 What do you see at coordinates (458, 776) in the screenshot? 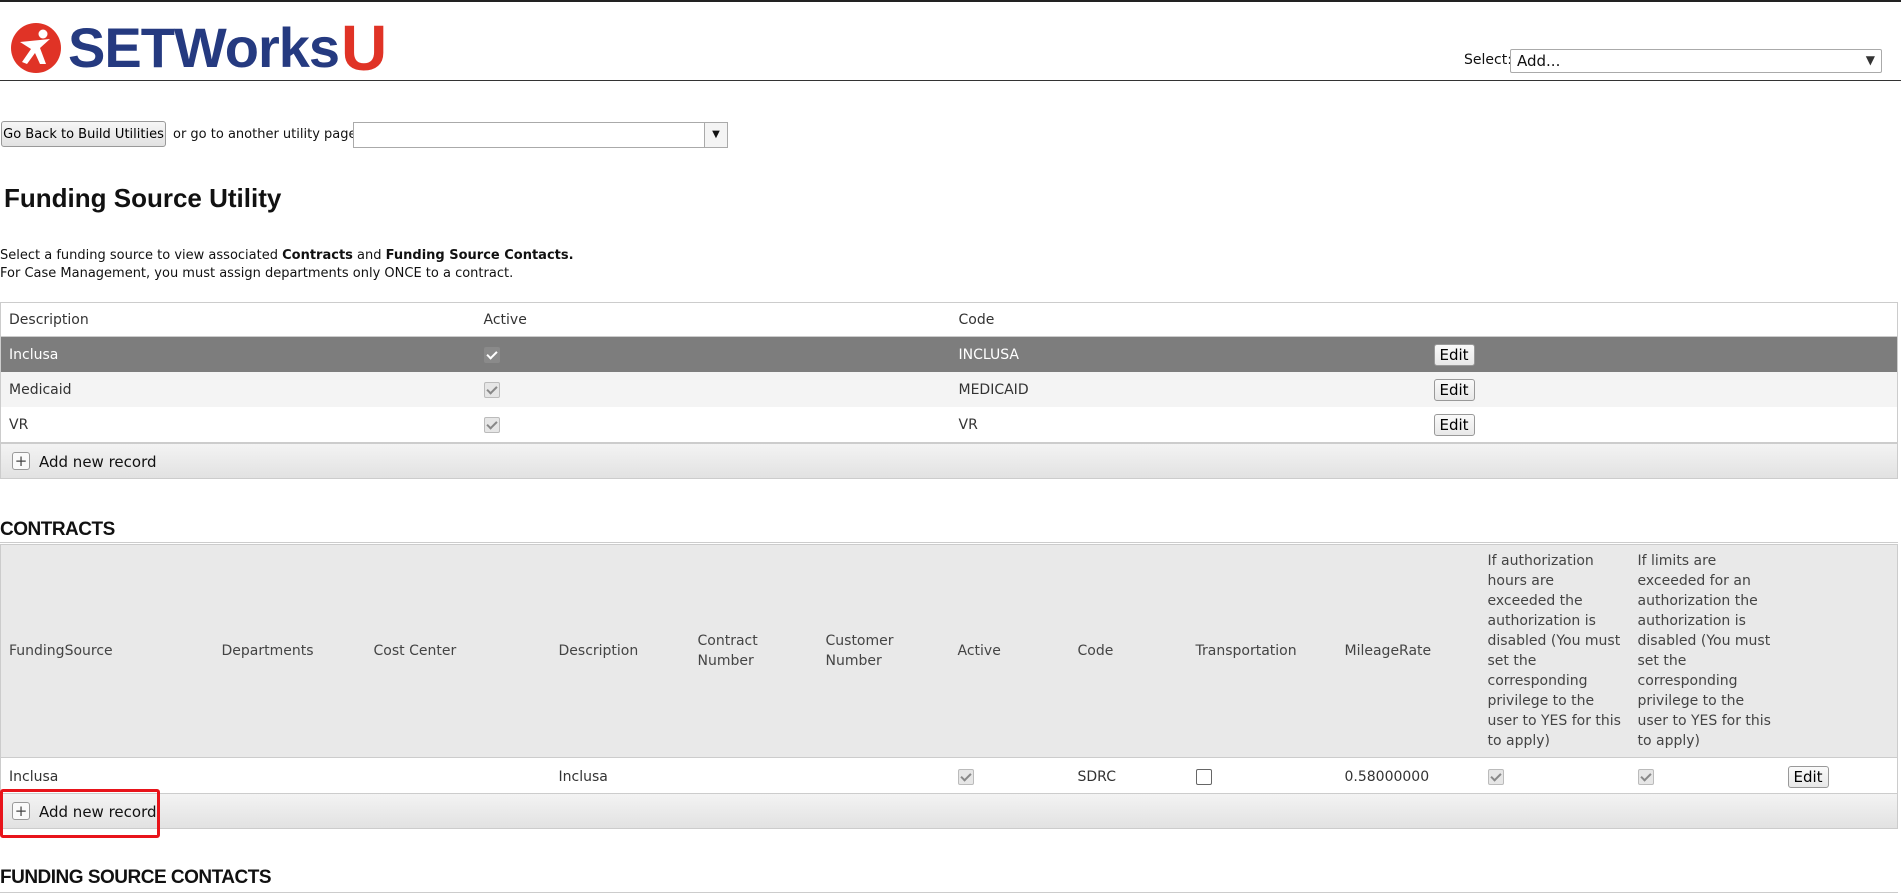
I see `row-cost-center` at bounding box center [458, 776].